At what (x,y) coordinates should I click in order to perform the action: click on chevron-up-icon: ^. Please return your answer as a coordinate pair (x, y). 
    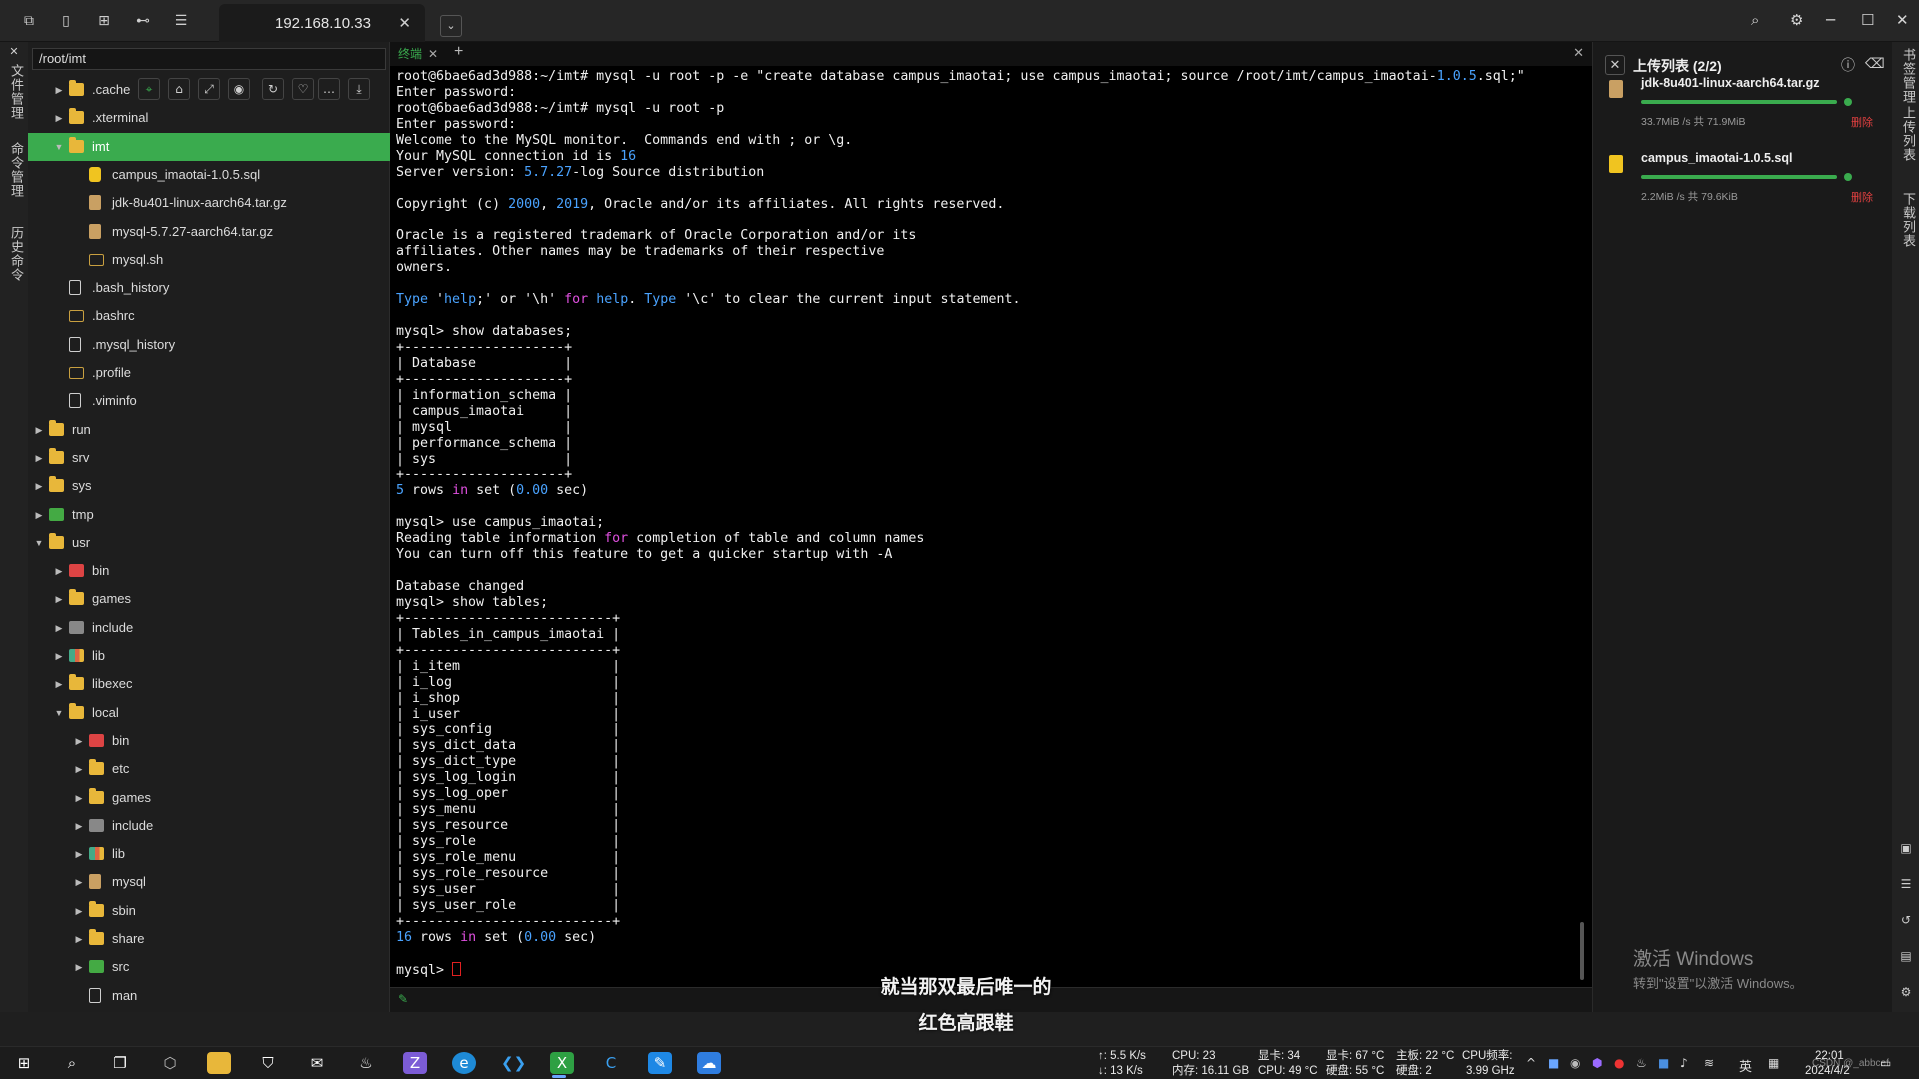
    Looking at the image, I should click on (1531, 1063).